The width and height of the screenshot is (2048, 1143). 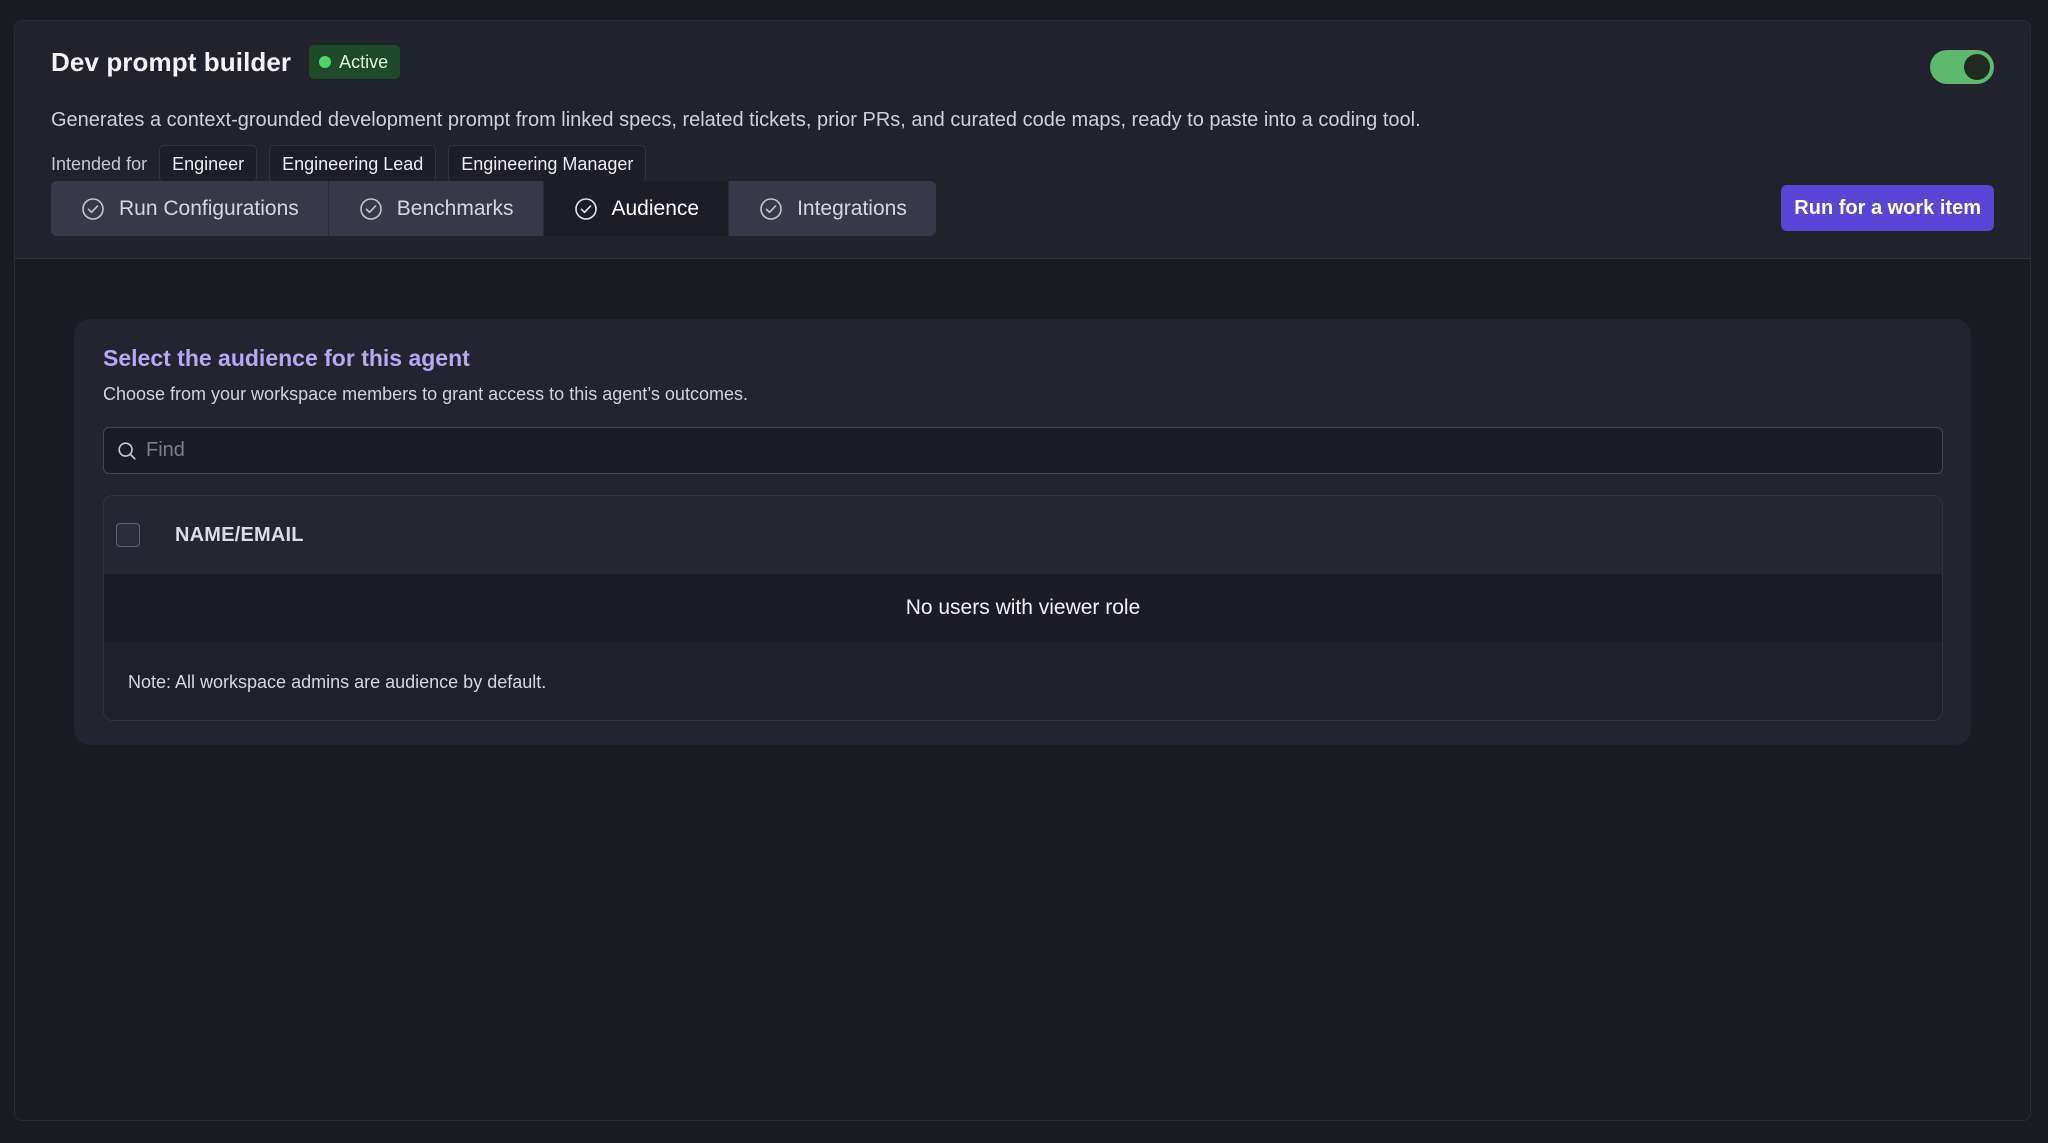 What do you see at coordinates (99, 163) in the screenshot?
I see `intended-for-label: Intended for` at bounding box center [99, 163].